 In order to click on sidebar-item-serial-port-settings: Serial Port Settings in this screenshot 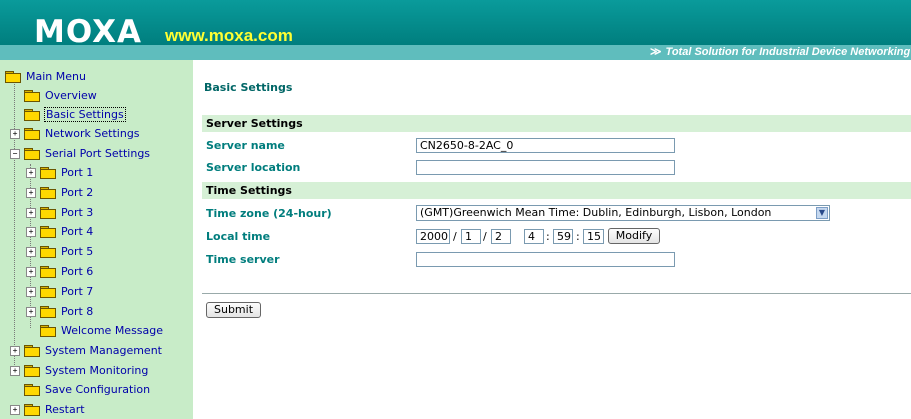, I will do `click(87, 153)`.